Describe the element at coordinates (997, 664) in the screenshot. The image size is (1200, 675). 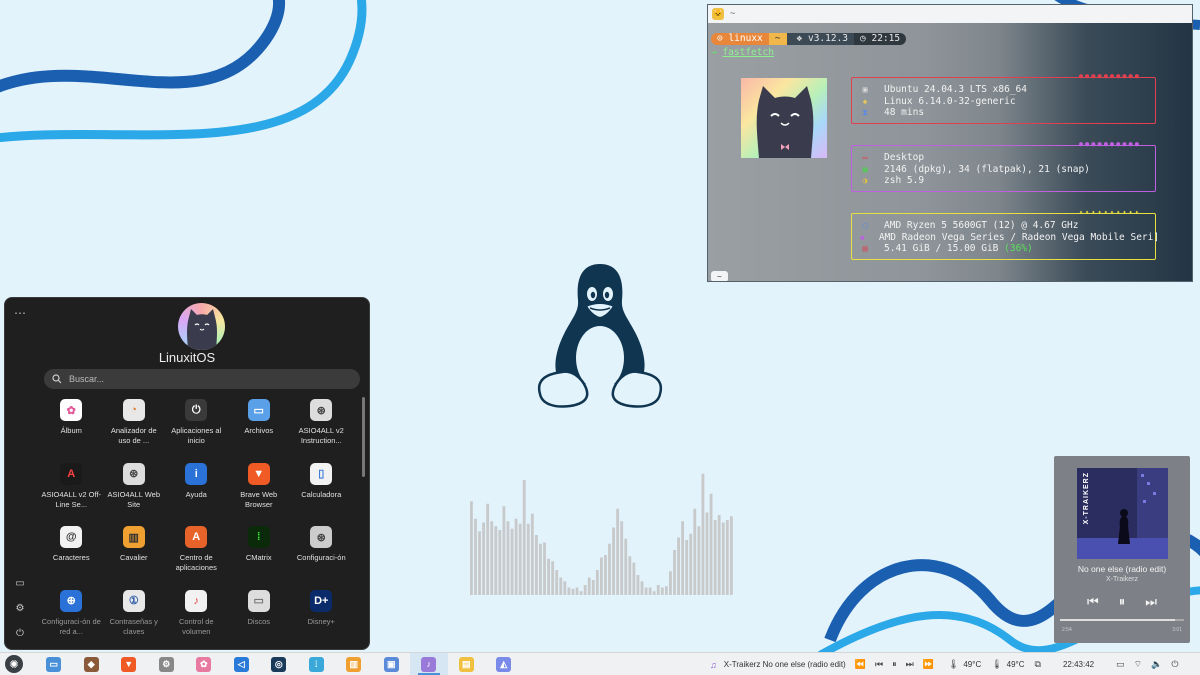
I see `gpu-thermometer-icon: 🌡` at that location.